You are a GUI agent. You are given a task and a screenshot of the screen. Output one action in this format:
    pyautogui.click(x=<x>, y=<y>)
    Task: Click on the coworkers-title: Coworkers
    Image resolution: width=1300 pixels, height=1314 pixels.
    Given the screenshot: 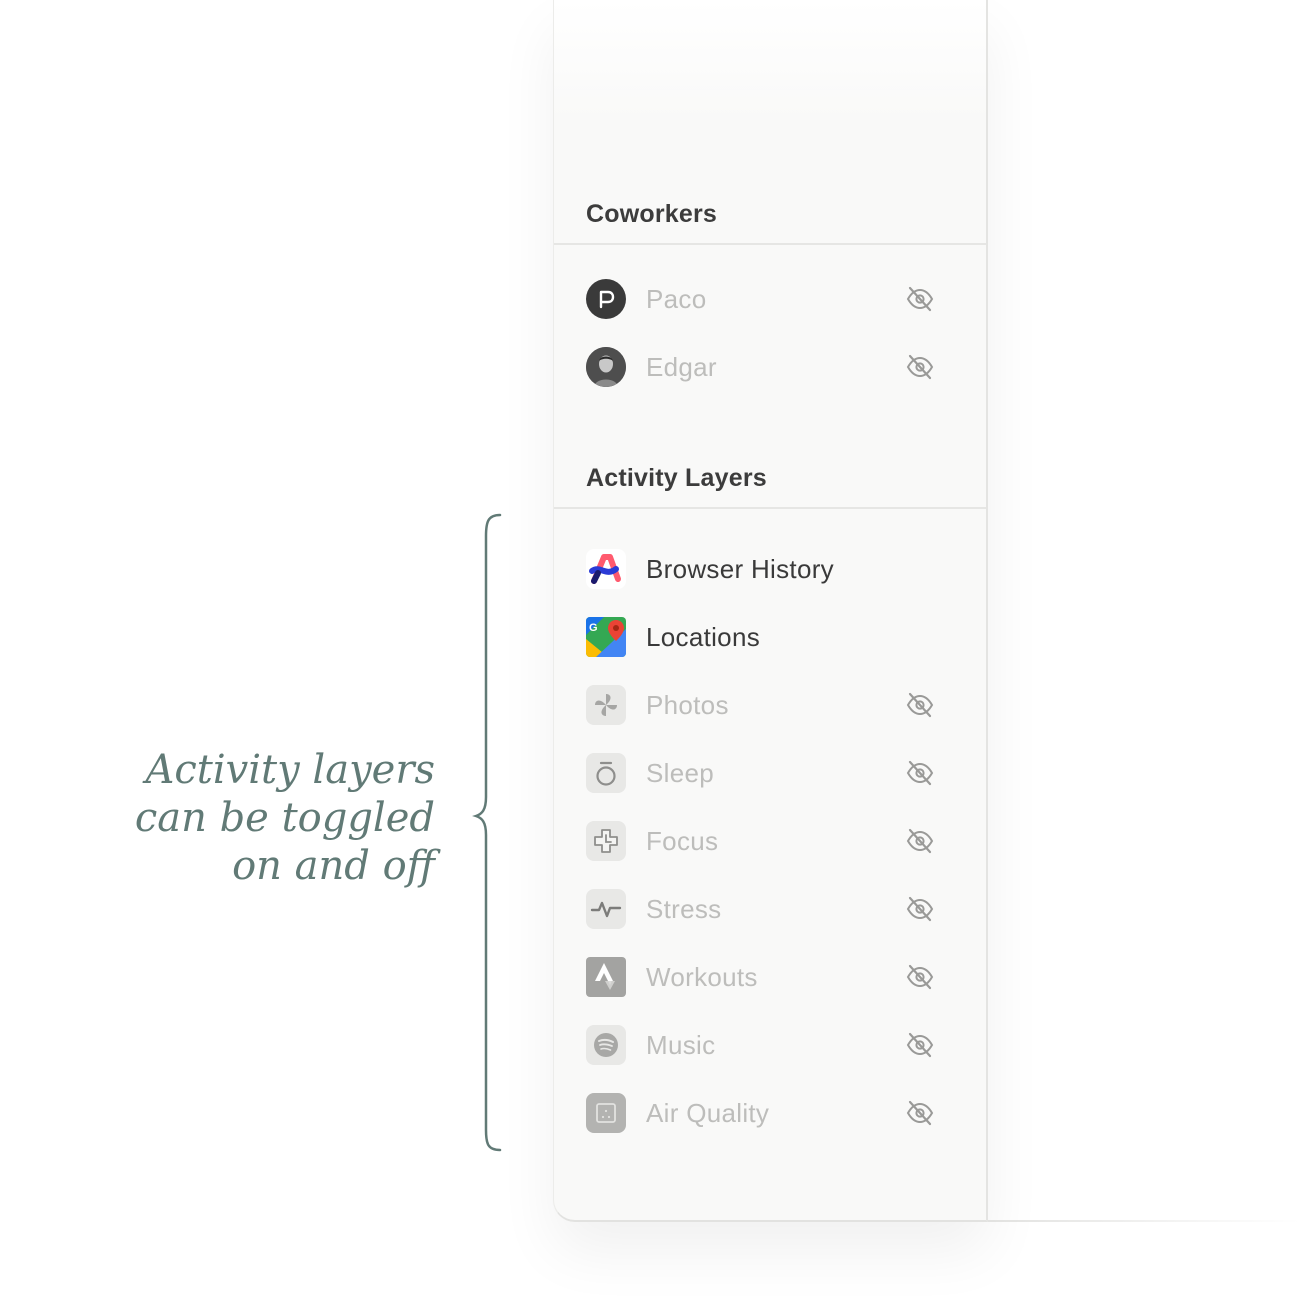 What is the action you would take?
    pyautogui.click(x=652, y=214)
    